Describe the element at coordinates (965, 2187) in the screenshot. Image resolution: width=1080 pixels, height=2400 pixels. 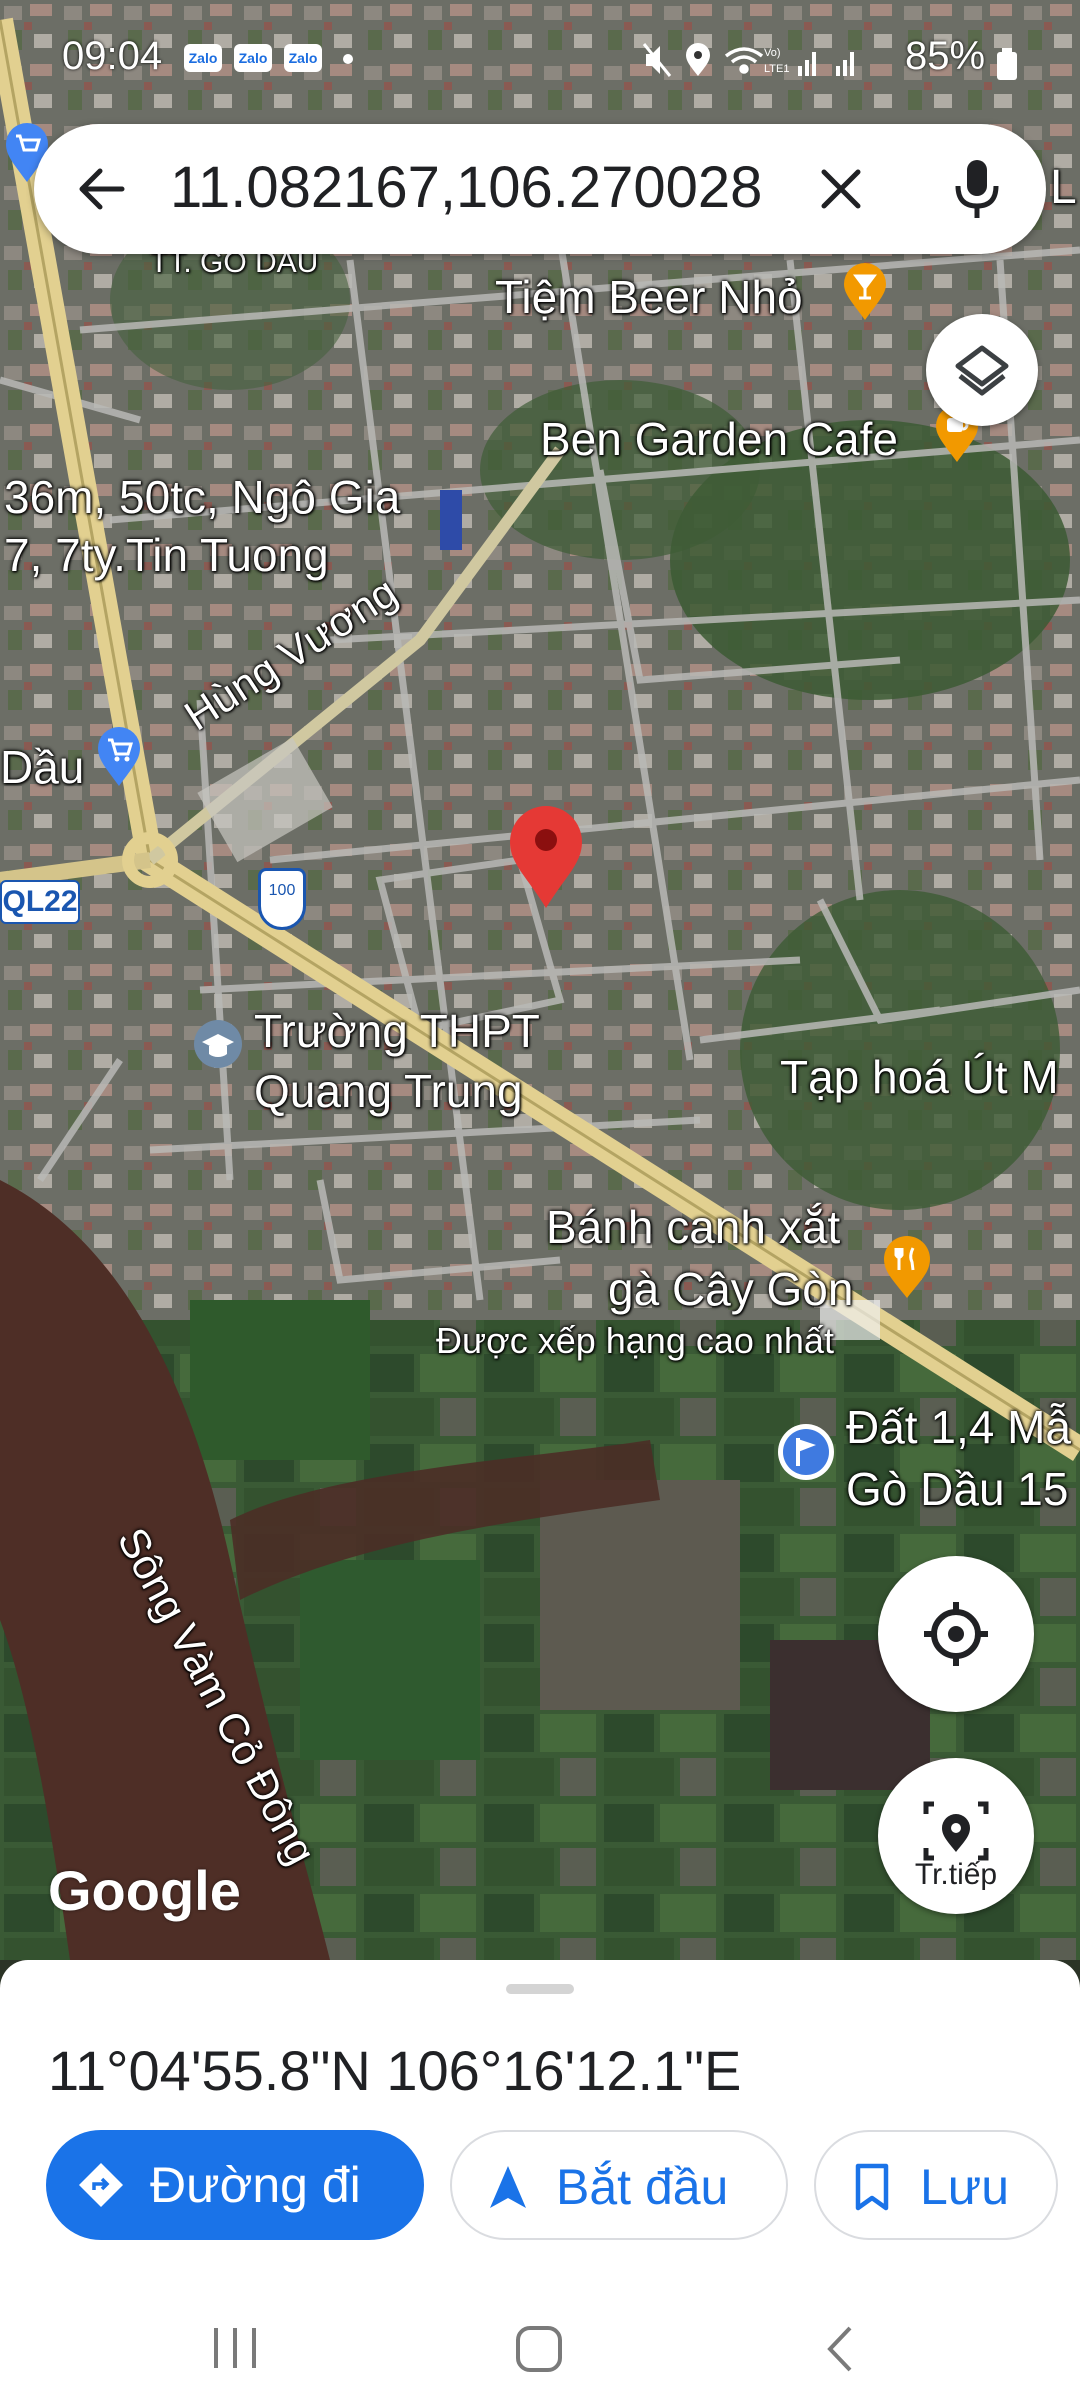
I see `save-label: Lưu` at that location.